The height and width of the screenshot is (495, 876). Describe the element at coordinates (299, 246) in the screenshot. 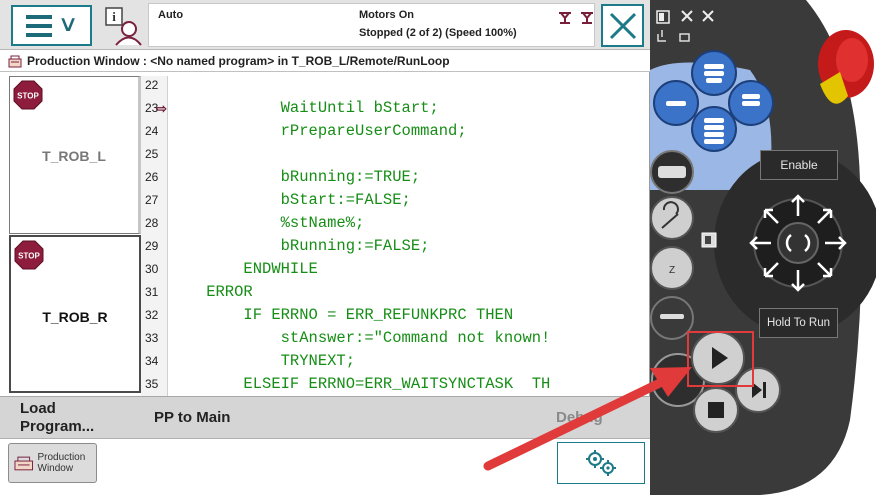

I see `code-line: bRunning:=FALSE;` at that location.